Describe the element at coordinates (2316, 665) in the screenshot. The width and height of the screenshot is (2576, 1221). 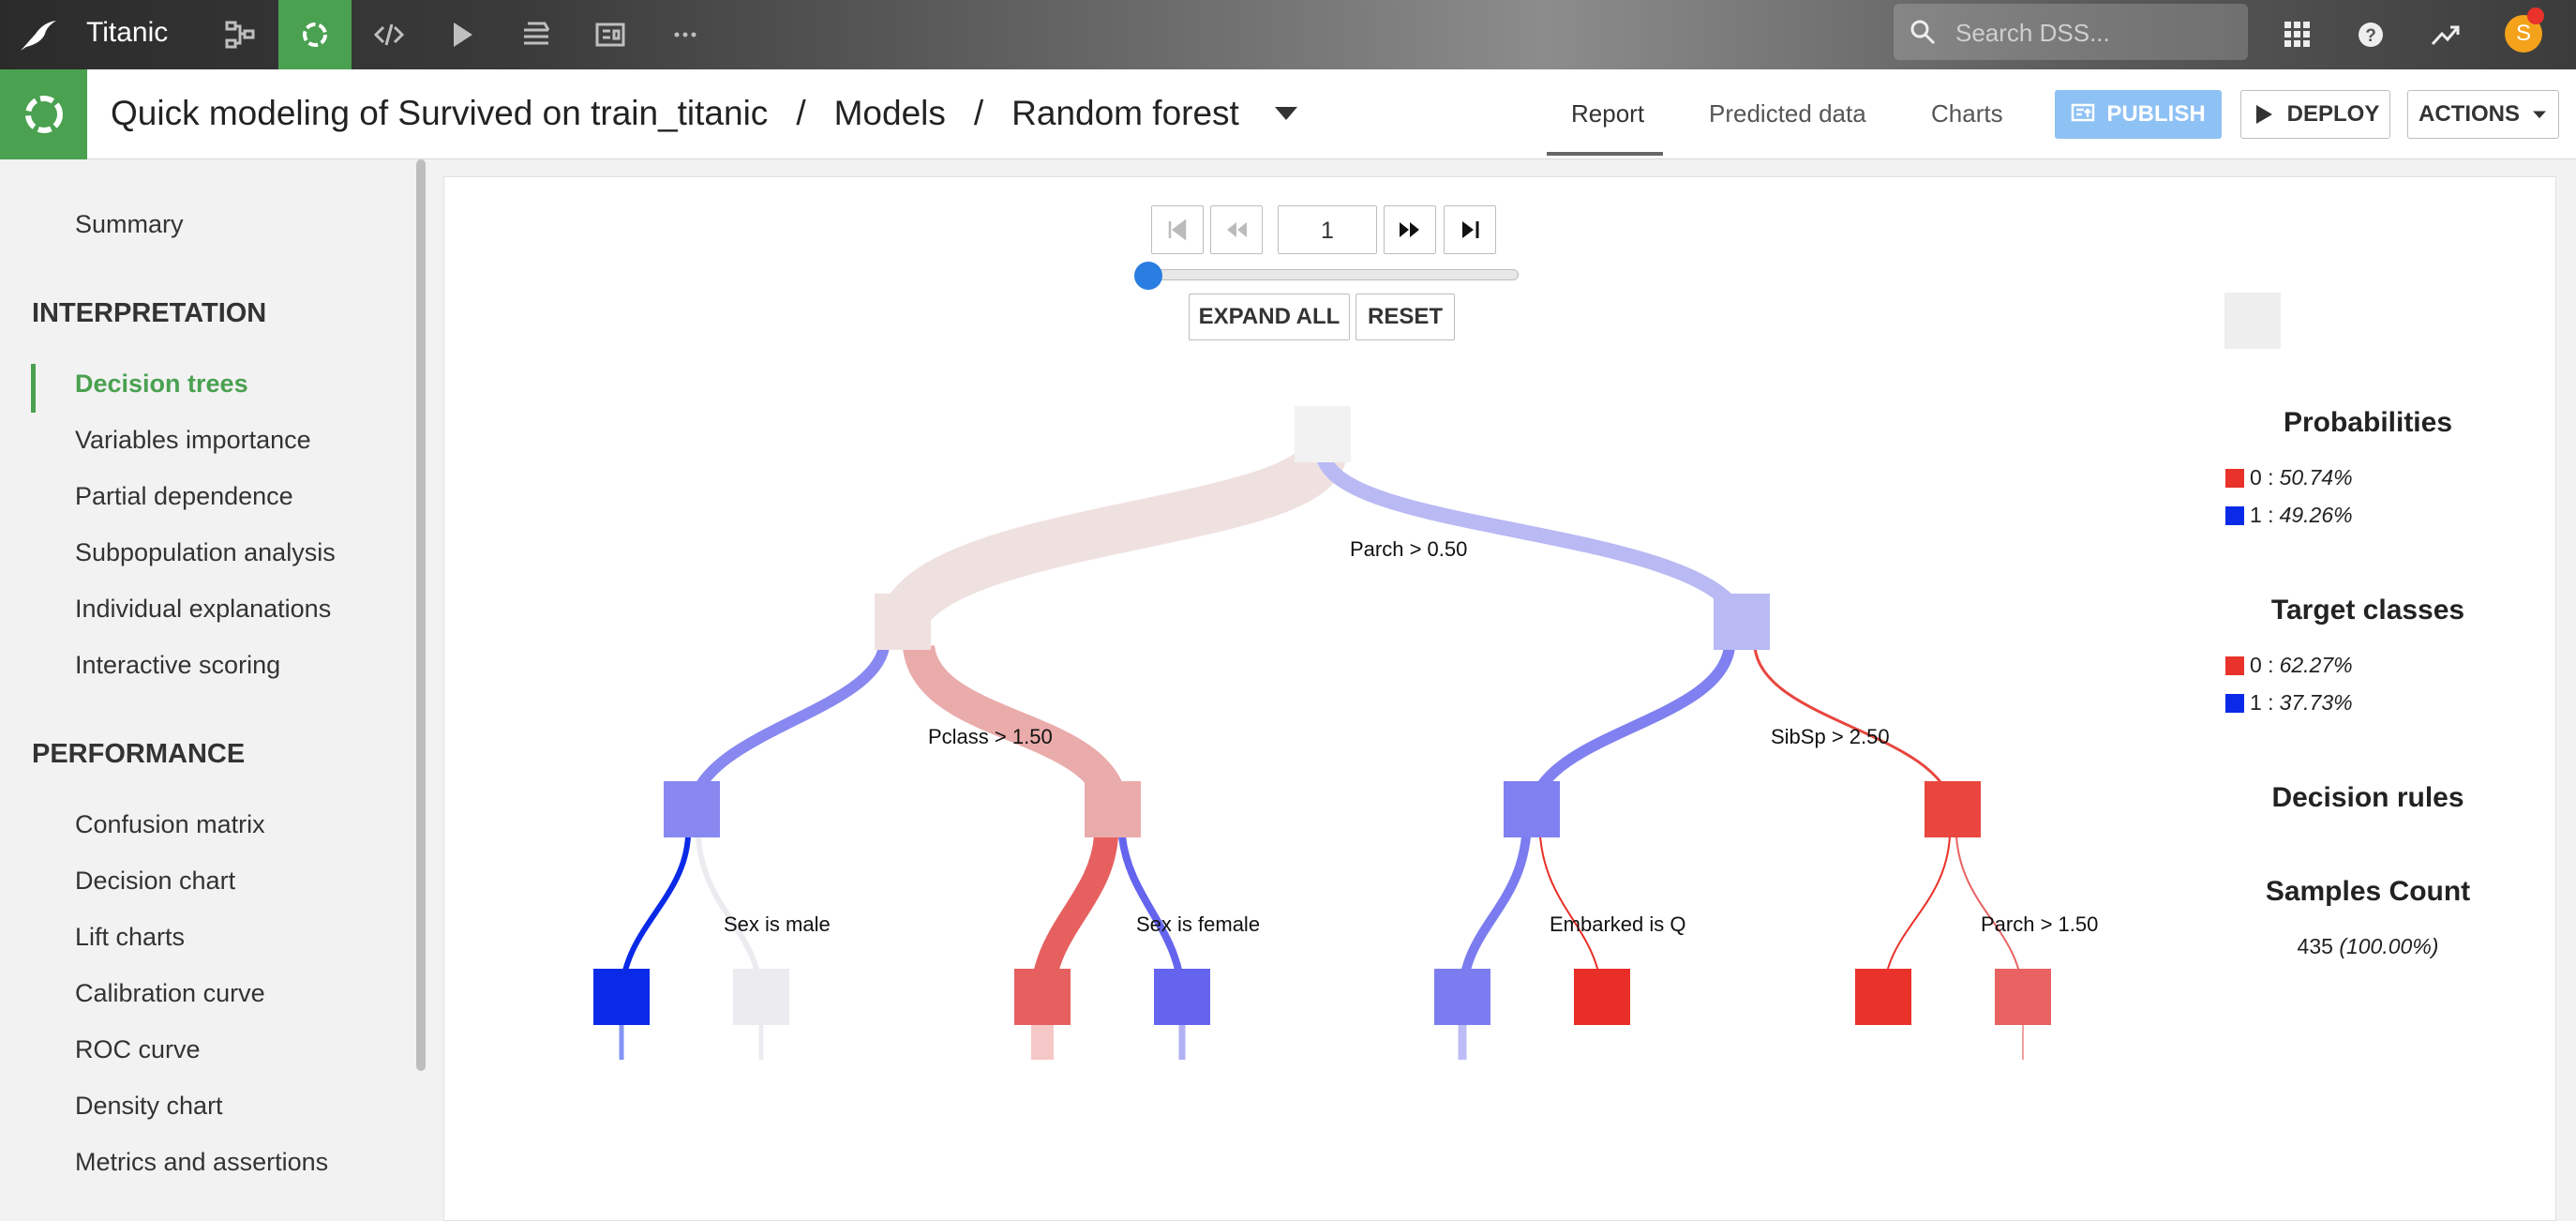
I see `legend-value: 62.27%` at that location.